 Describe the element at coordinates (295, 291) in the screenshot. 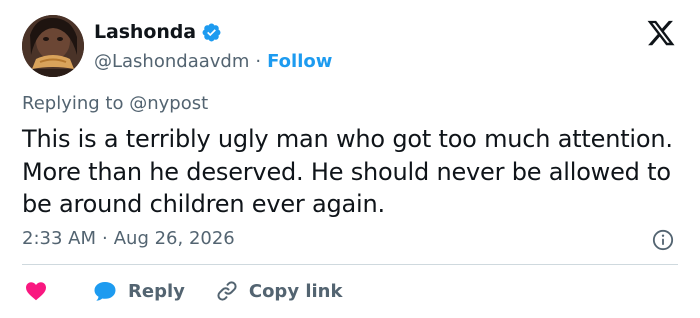

I see `copy-link-label: Copy link` at that location.